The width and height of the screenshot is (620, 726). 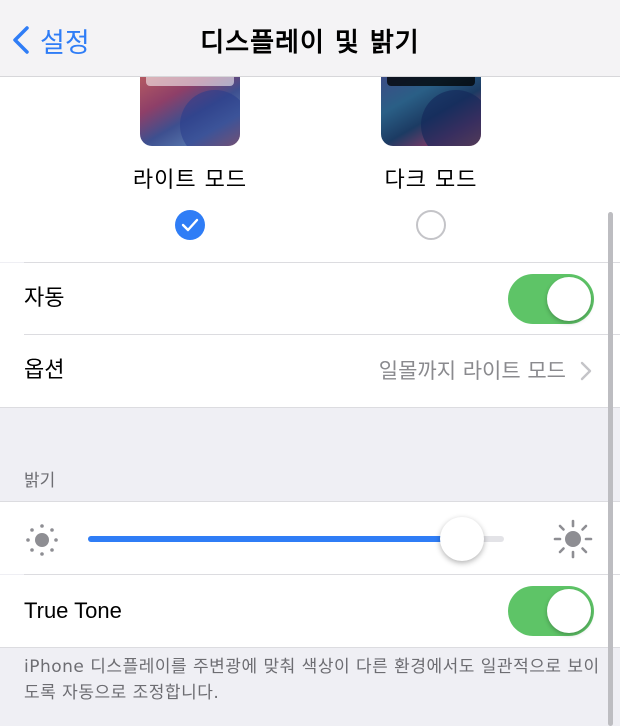 I want to click on auto-row: 자동, so click(x=310, y=299).